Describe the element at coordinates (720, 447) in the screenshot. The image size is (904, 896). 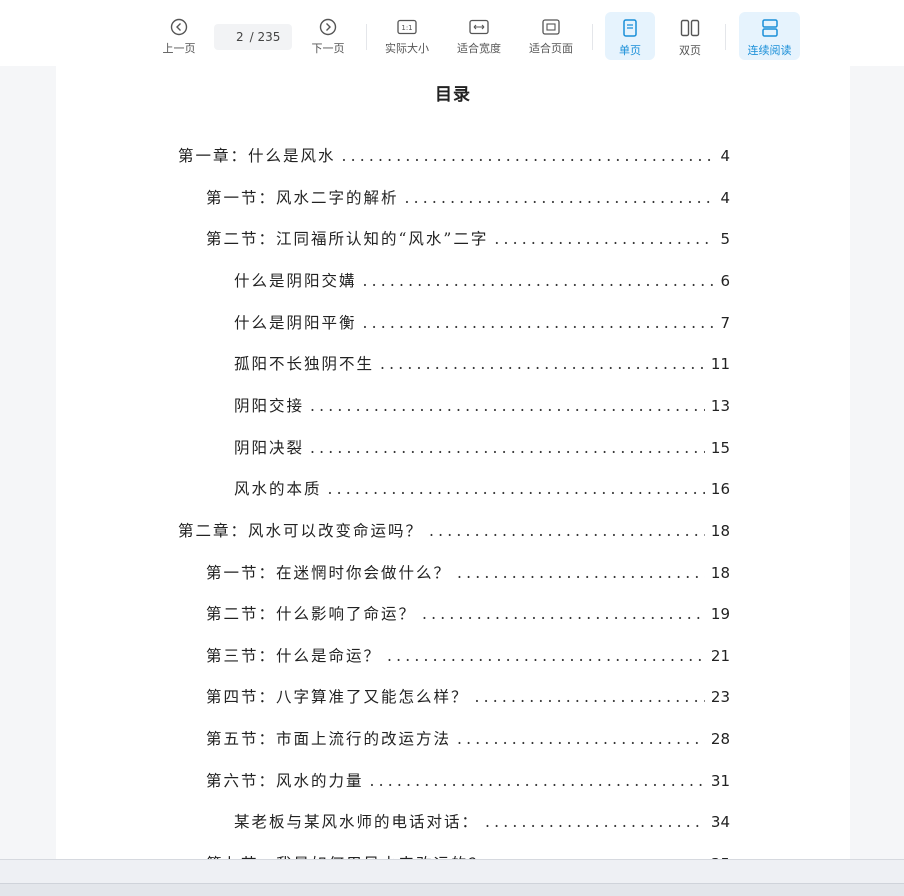
I see `toc-entry-page-number: 15` at that location.